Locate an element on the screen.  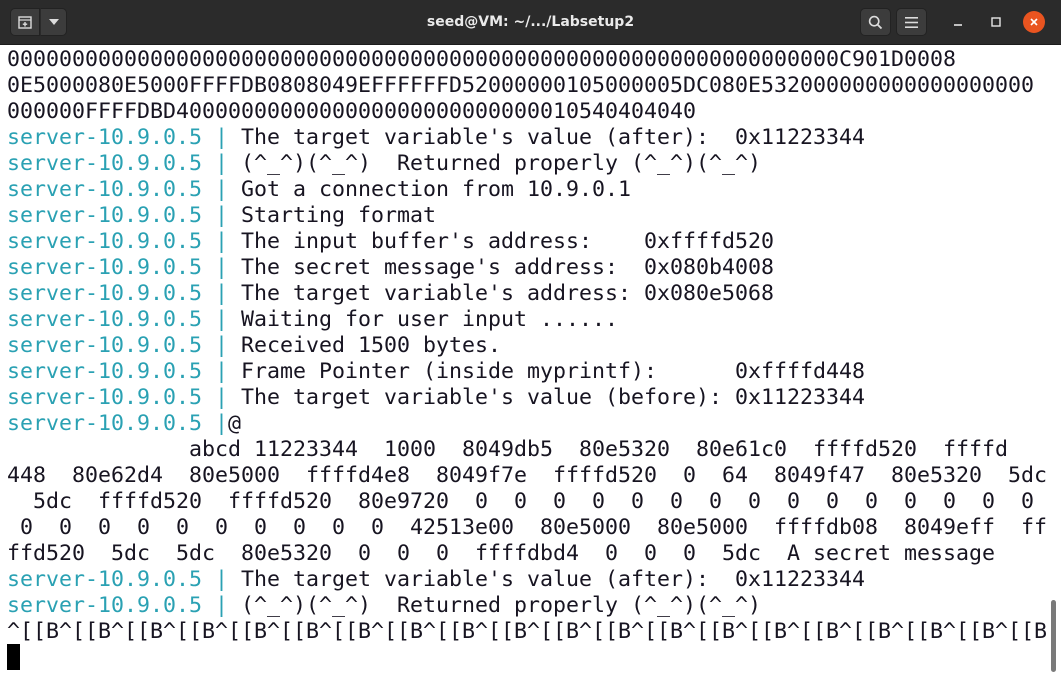
log-line: server-10.9.0.5 |@ is located at coordinates (124, 424).